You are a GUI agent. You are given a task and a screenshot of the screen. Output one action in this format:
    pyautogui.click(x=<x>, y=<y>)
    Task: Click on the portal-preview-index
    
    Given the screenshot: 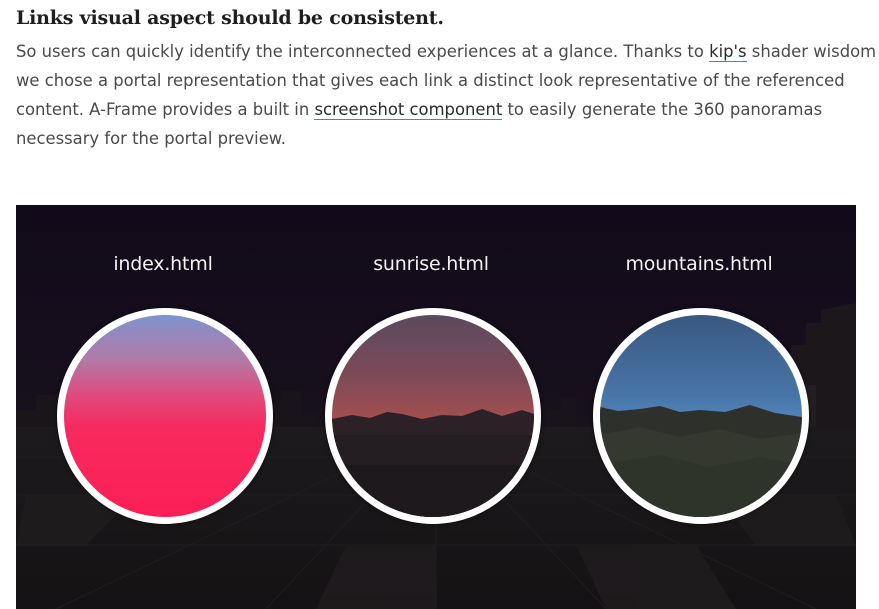 What is the action you would take?
    pyautogui.click(x=165, y=416)
    